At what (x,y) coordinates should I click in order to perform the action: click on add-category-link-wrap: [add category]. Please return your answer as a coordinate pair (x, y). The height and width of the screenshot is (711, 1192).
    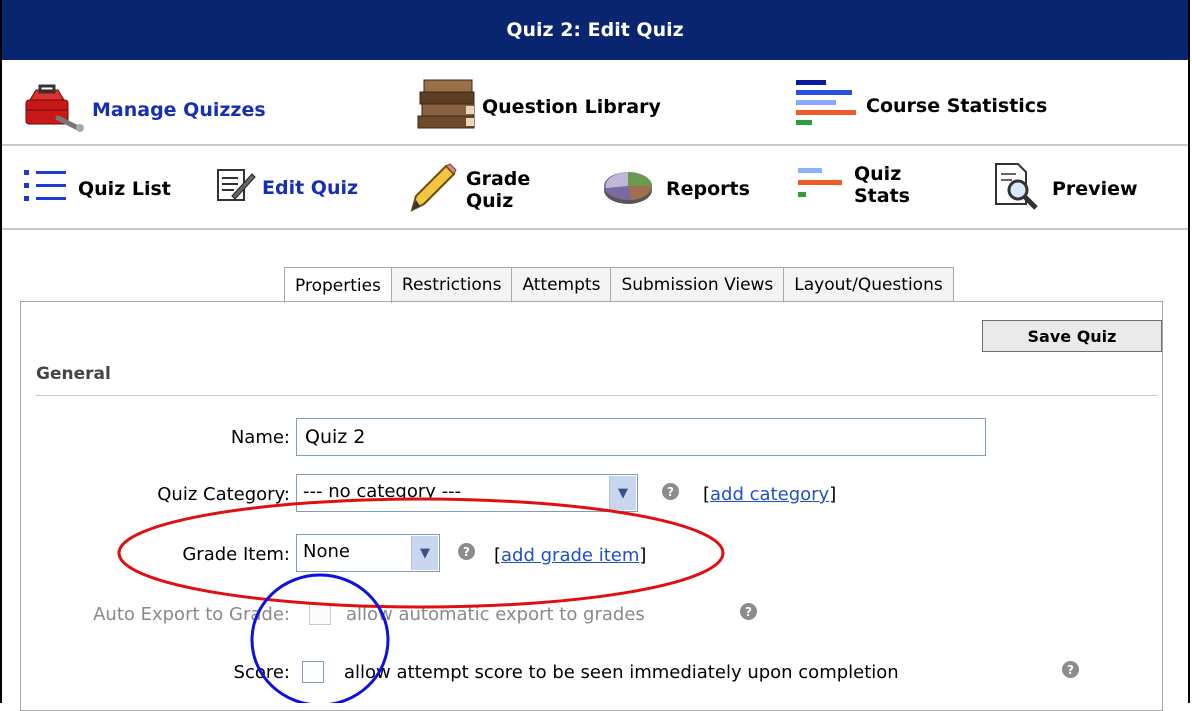
    Looking at the image, I should click on (770, 494).